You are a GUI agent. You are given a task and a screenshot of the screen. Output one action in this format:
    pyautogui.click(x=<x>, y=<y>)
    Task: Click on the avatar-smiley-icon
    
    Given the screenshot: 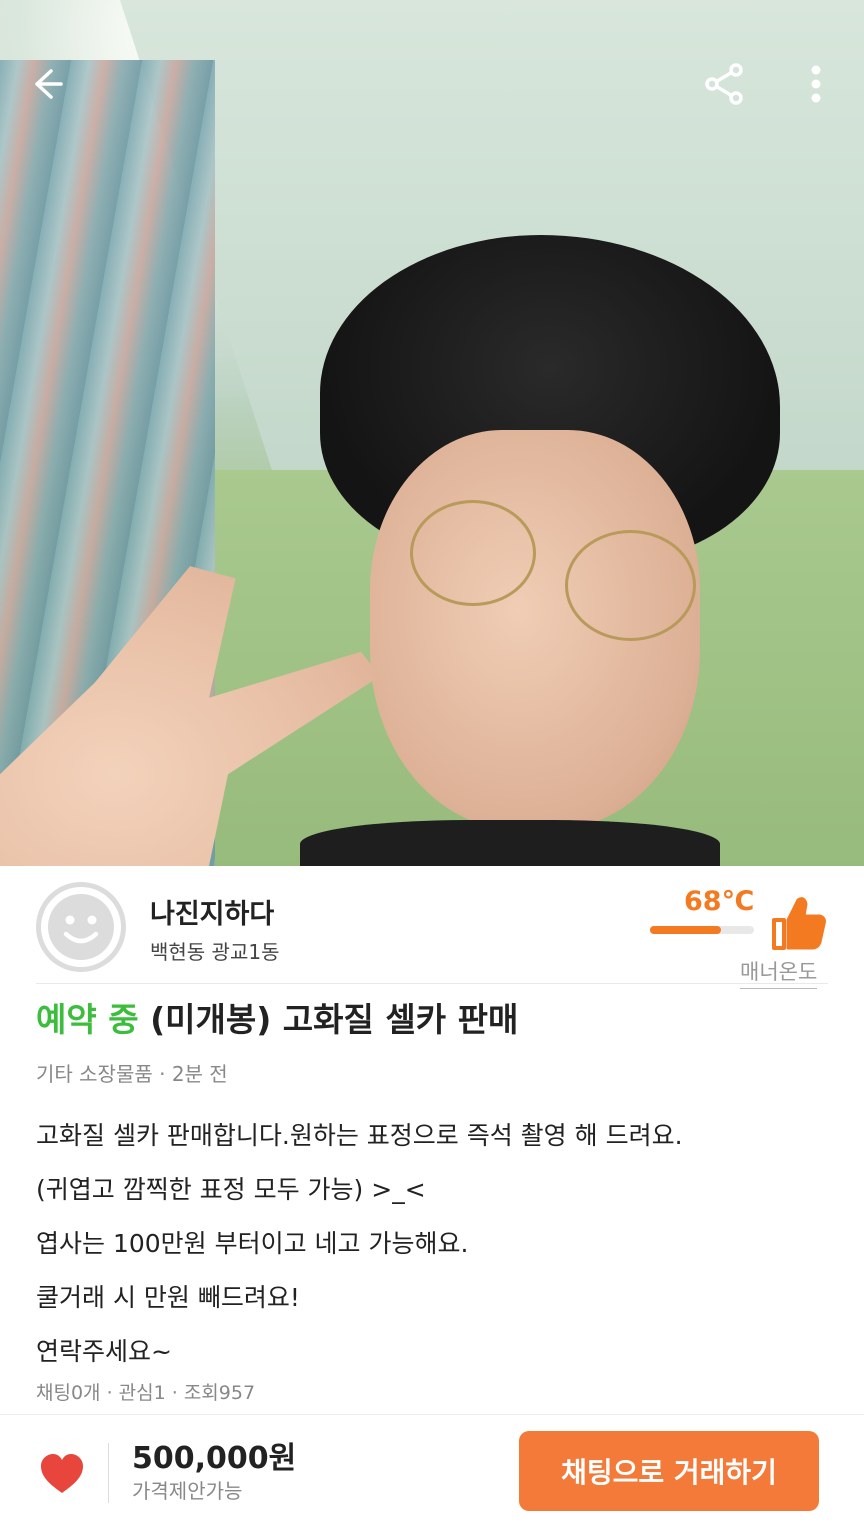 What is the action you would take?
    pyautogui.click(x=81, y=927)
    